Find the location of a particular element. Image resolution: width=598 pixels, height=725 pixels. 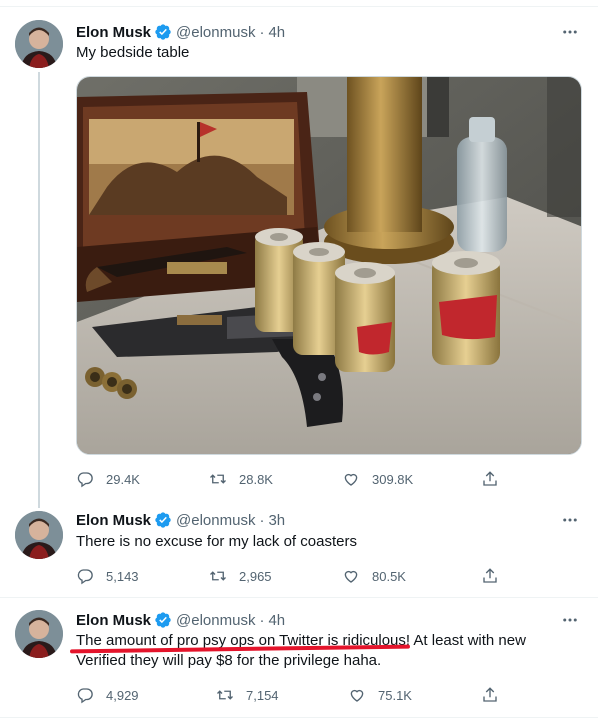

like-button: 80.5K is located at coordinates (374, 576).